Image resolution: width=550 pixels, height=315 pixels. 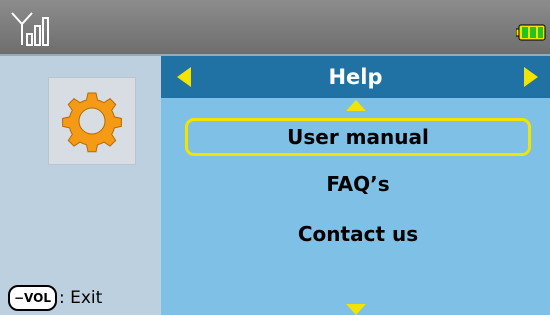 I want to click on previous-menu-arrow-icon, so click(x=184, y=77).